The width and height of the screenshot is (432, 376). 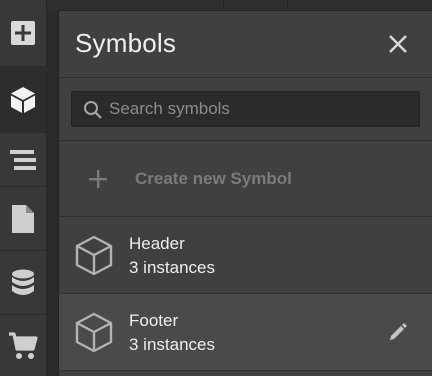 What do you see at coordinates (154, 320) in the screenshot?
I see `symbol-name: Footer` at bounding box center [154, 320].